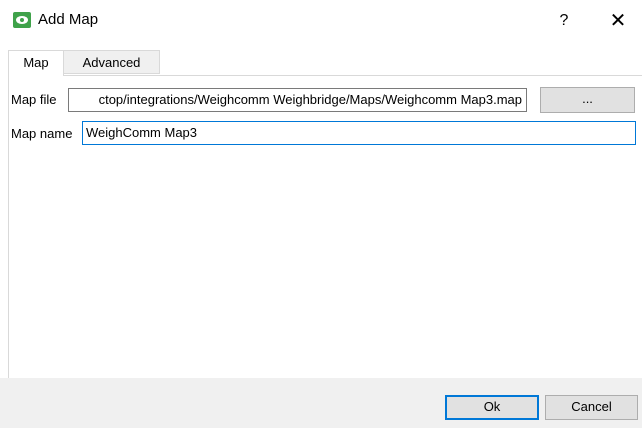  Describe the element at coordinates (36, 63) in the screenshot. I see `tab-map: Map` at that location.